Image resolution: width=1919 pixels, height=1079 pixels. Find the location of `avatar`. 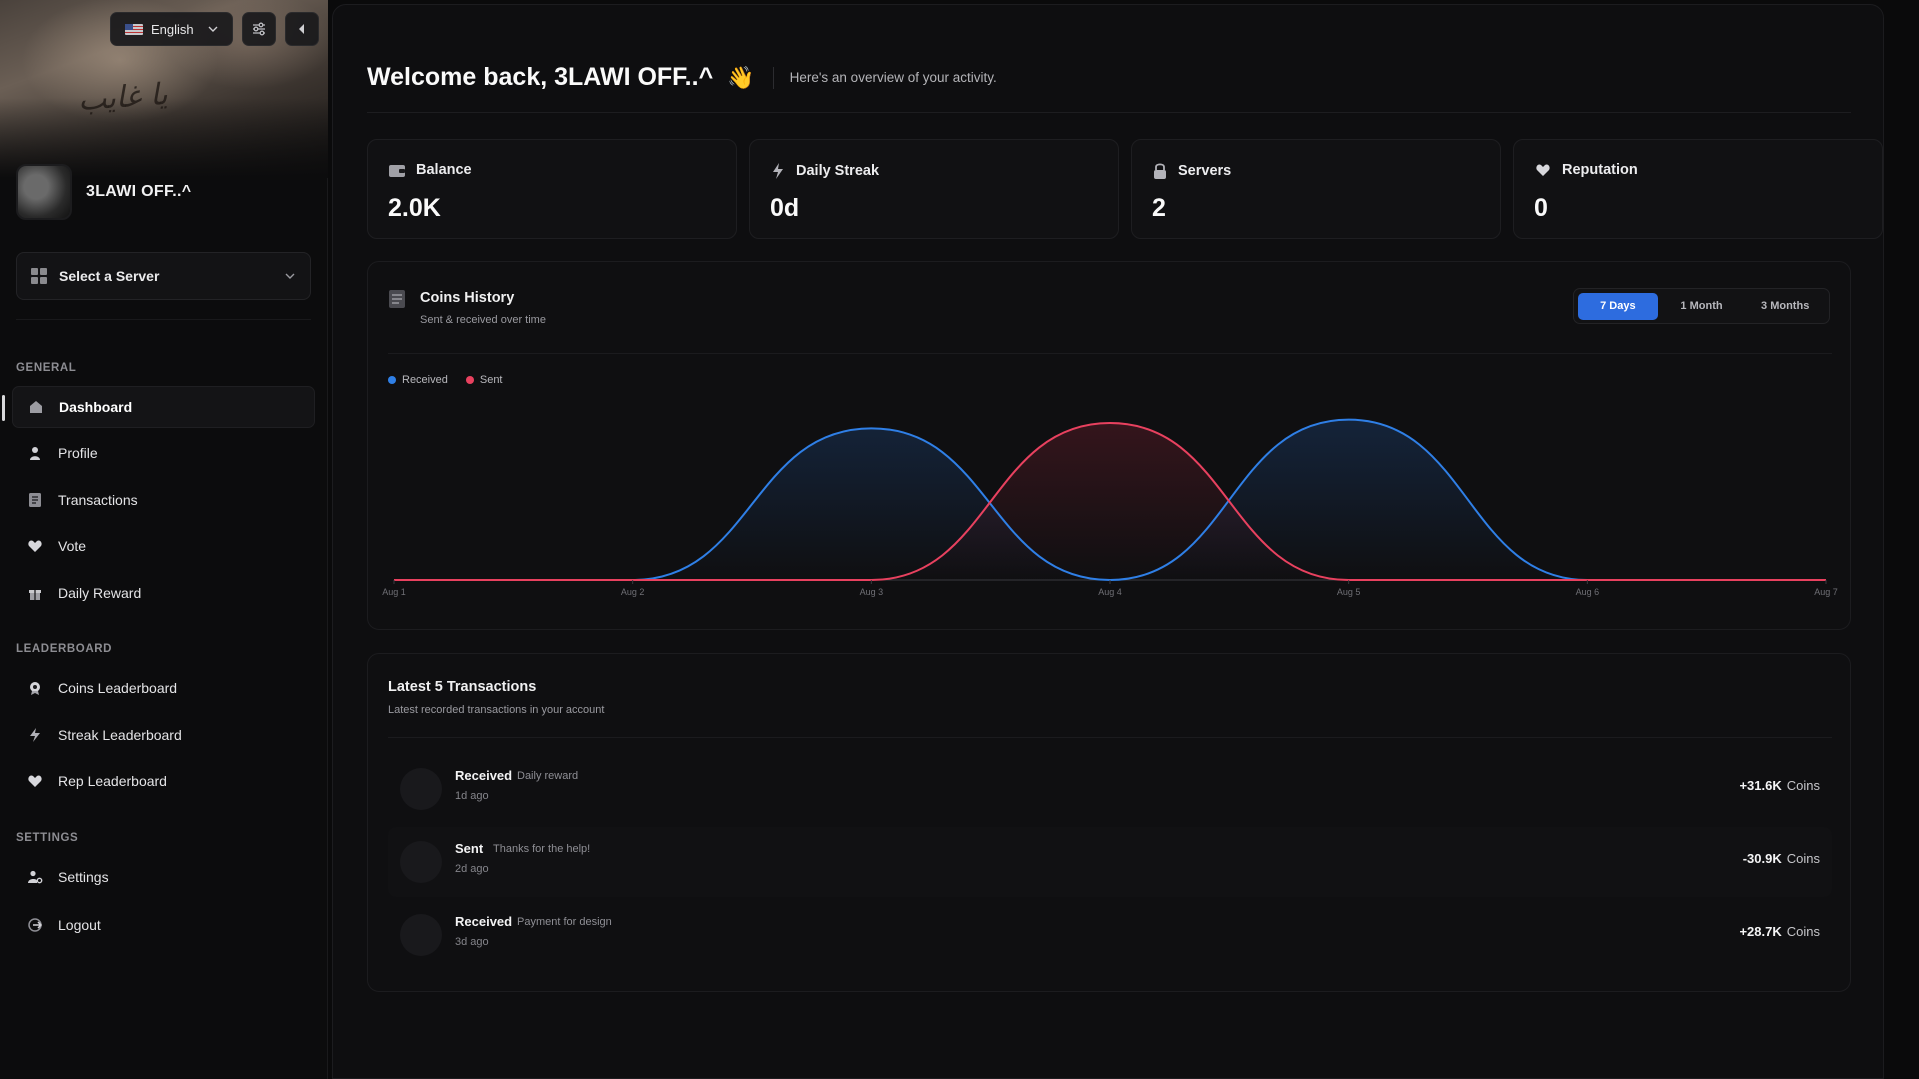

avatar is located at coordinates (44, 192).